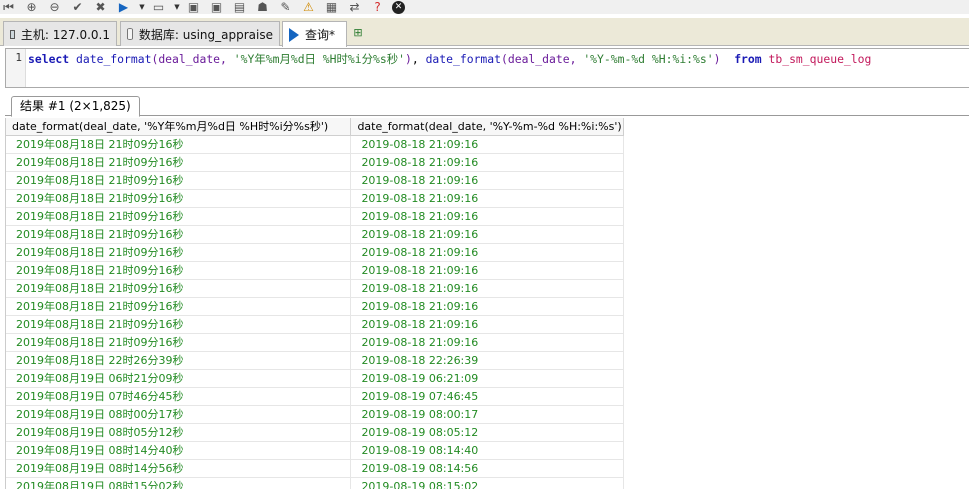 Image resolution: width=969 pixels, height=489 pixels. Describe the element at coordinates (358, 33) in the screenshot. I see `new-query-tab-icon: ⊞` at that location.